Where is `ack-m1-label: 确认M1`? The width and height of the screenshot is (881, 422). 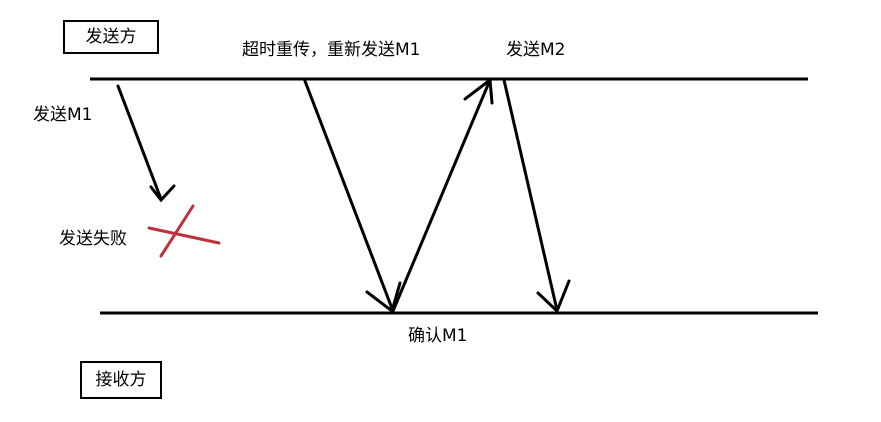 ack-m1-label: 确认M1 is located at coordinates (438, 336).